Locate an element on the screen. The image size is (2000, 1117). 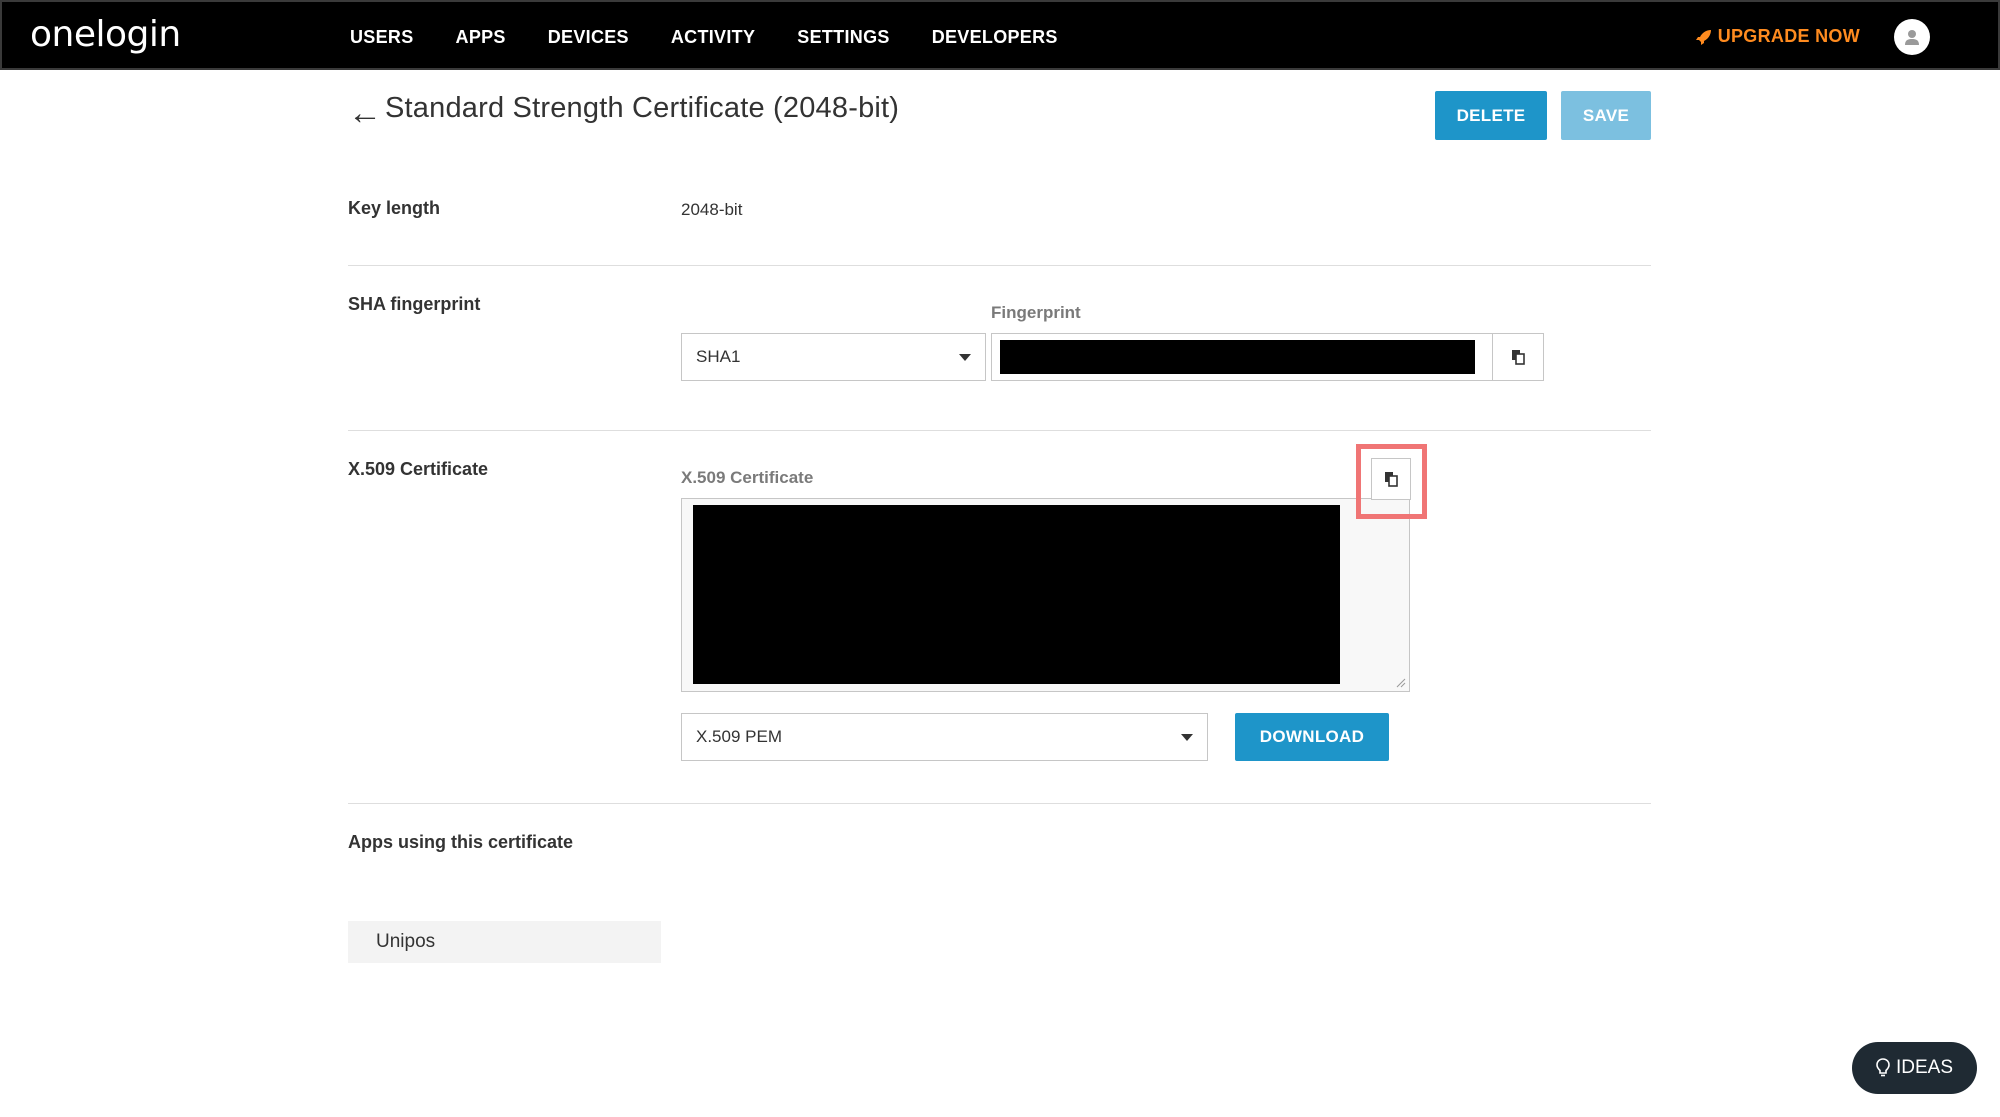
sha-fingerprint-label: SHA fingerprint is located at coordinates (414, 304).